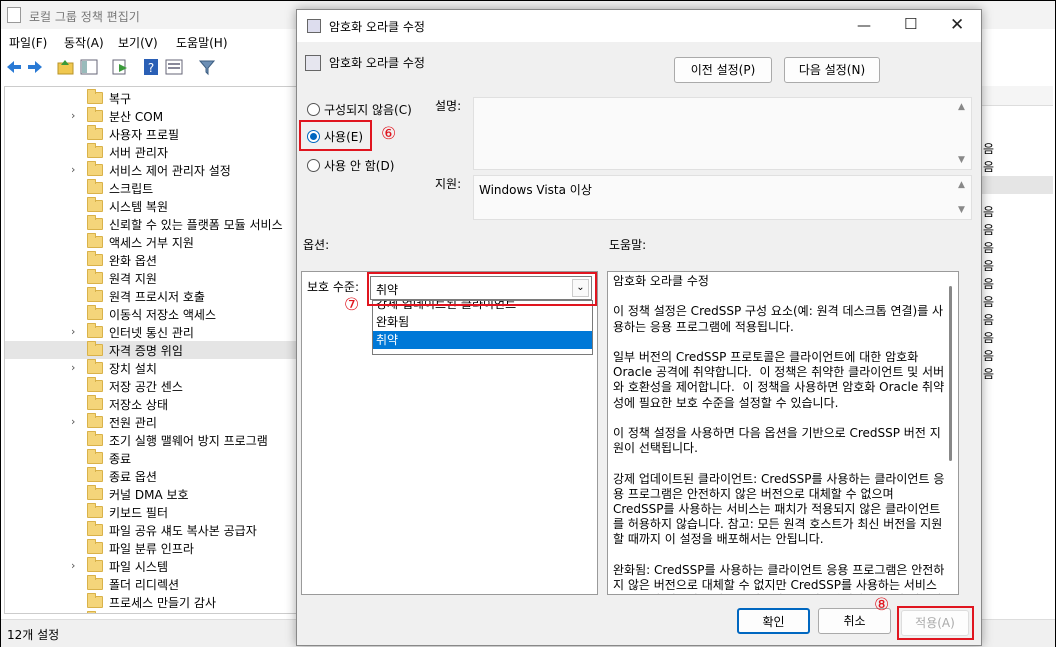 This screenshot has height=647, width=1056. I want to click on comment-scrollbar: ▲ ▼, so click(963, 133).